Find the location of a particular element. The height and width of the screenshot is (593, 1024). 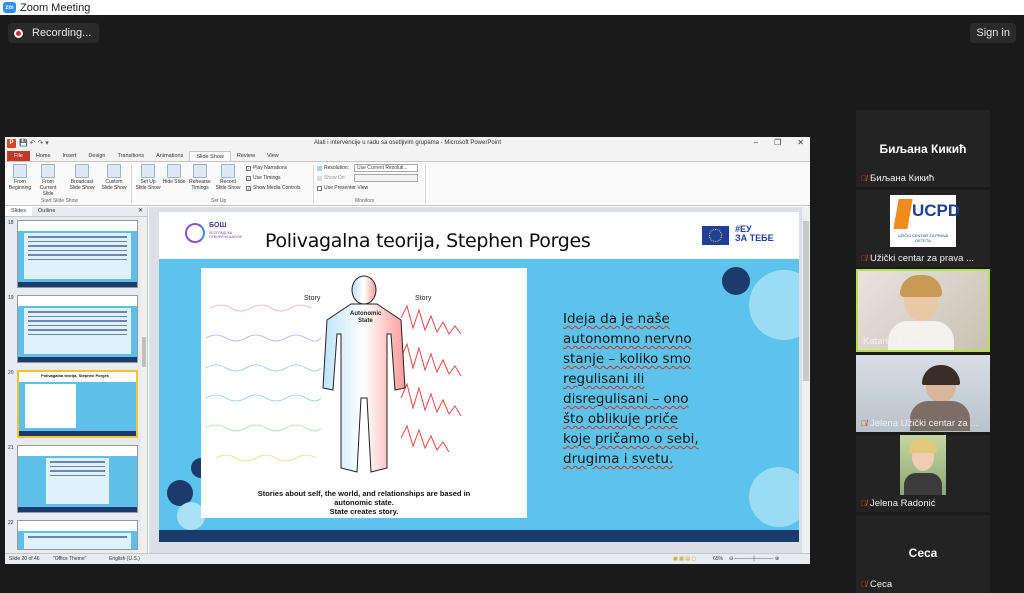

use-timings-checkbox: ✓ Use Timings is located at coordinates (263, 178).